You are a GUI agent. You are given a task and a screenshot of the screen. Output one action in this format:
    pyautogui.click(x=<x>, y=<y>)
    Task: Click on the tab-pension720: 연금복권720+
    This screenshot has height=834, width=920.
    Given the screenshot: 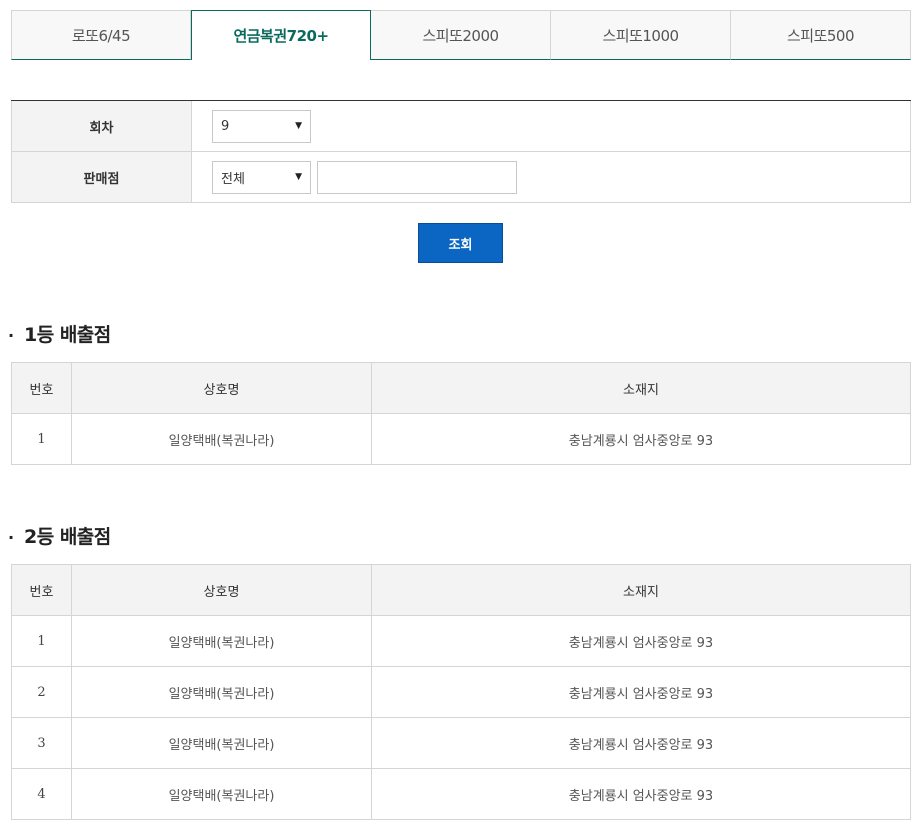 What is the action you would take?
    pyautogui.click(x=281, y=35)
    